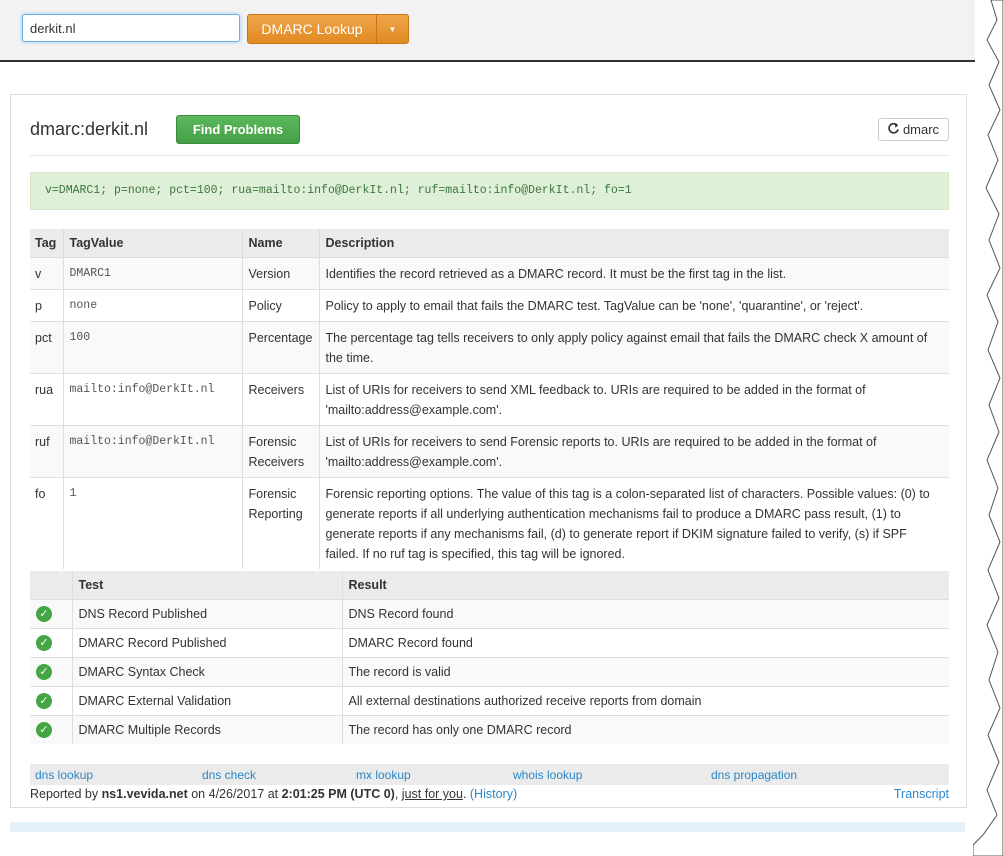  I want to click on result-cell: DMARC Record found, so click(645, 643).